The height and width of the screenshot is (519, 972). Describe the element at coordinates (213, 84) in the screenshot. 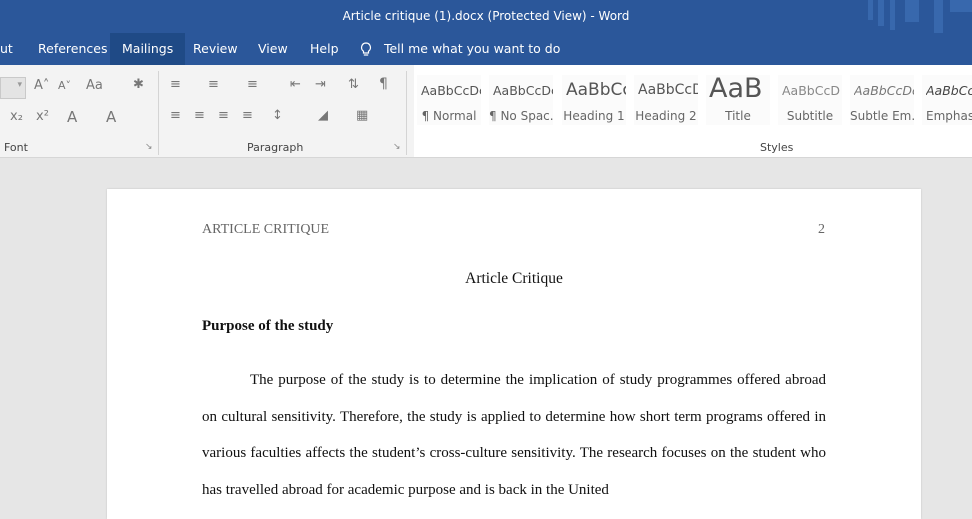

I see `numbering-icon: ≡` at that location.